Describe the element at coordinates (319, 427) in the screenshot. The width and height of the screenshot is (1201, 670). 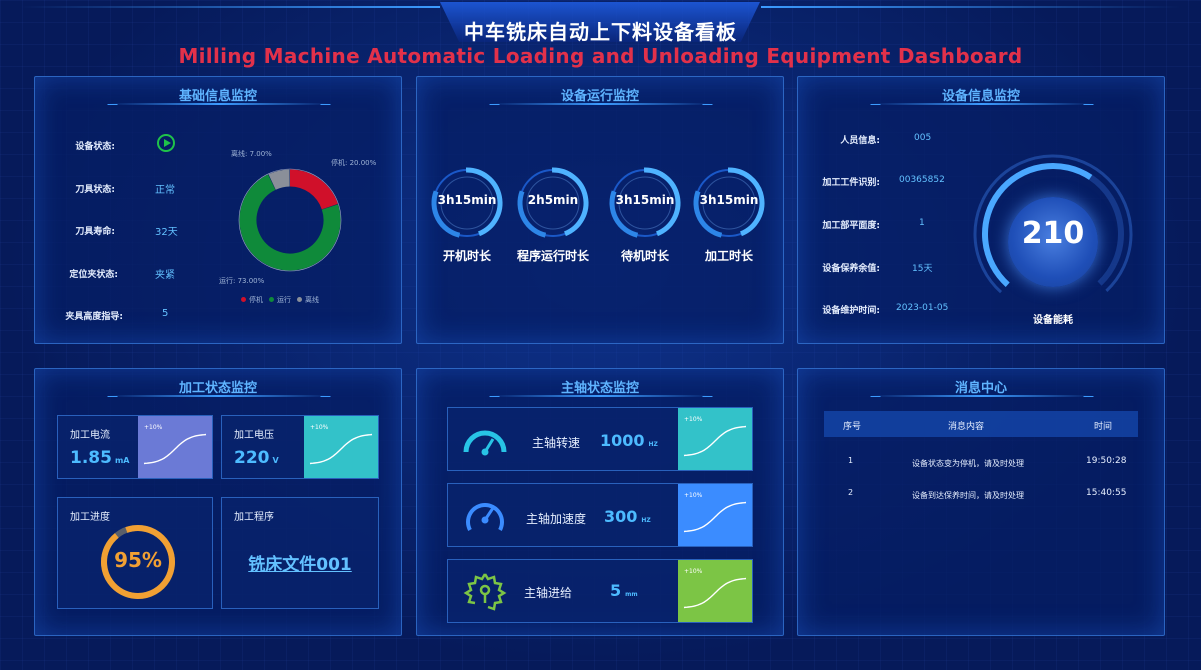
I see `voltage-sparkline-tag: +10%` at that location.